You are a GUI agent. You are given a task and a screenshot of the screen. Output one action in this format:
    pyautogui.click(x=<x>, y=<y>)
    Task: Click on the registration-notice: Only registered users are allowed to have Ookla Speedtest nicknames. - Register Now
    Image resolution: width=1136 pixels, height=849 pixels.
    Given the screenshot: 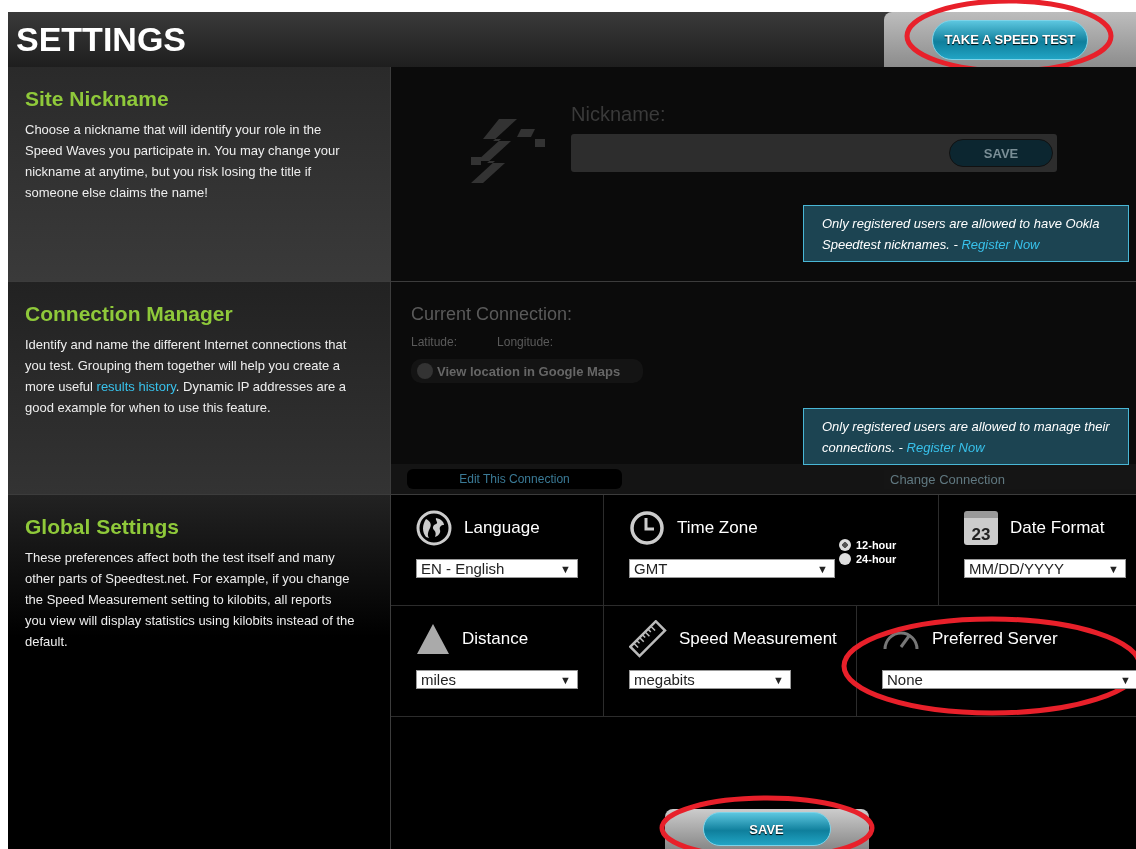 What is the action you would take?
    pyautogui.click(x=966, y=233)
    